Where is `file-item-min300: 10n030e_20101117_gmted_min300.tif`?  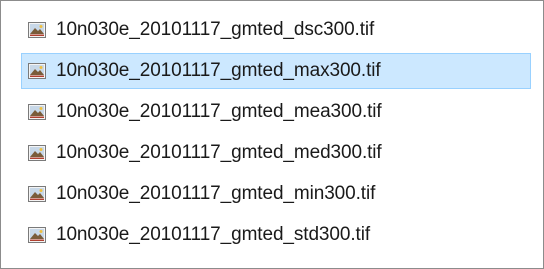 file-item-min300: 10n030e_20101117_gmted_min300.tif is located at coordinates (276, 194).